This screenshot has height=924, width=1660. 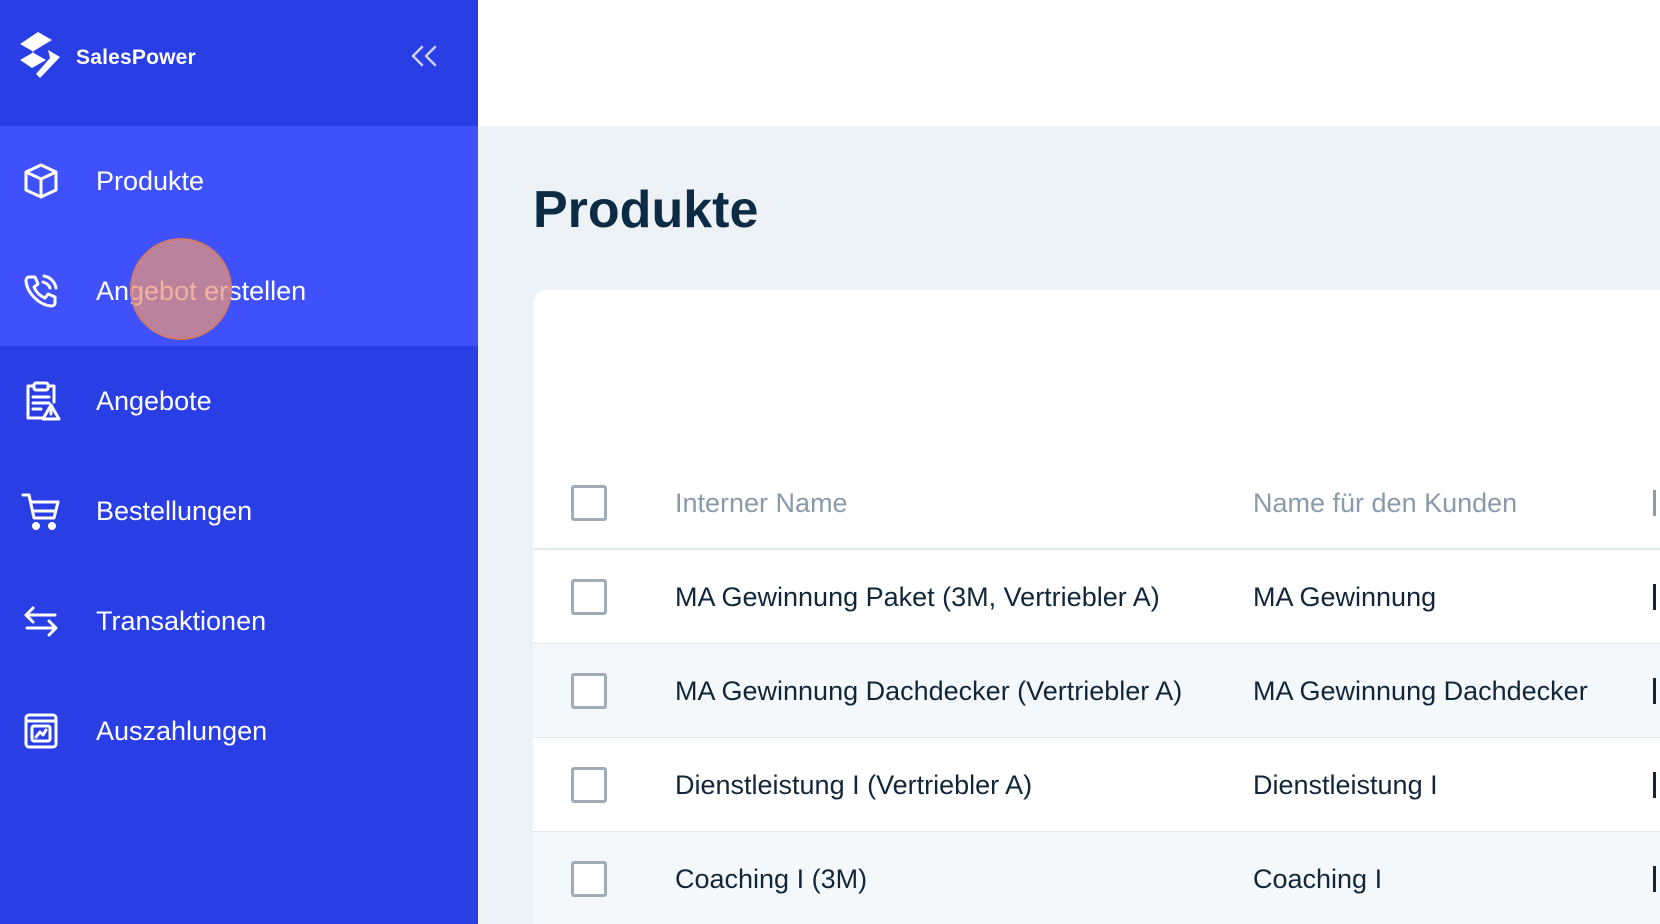 What do you see at coordinates (239, 181) in the screenshot?
I see `sidebar-item-produkte: Produkte` at bounding box center [239, 181].